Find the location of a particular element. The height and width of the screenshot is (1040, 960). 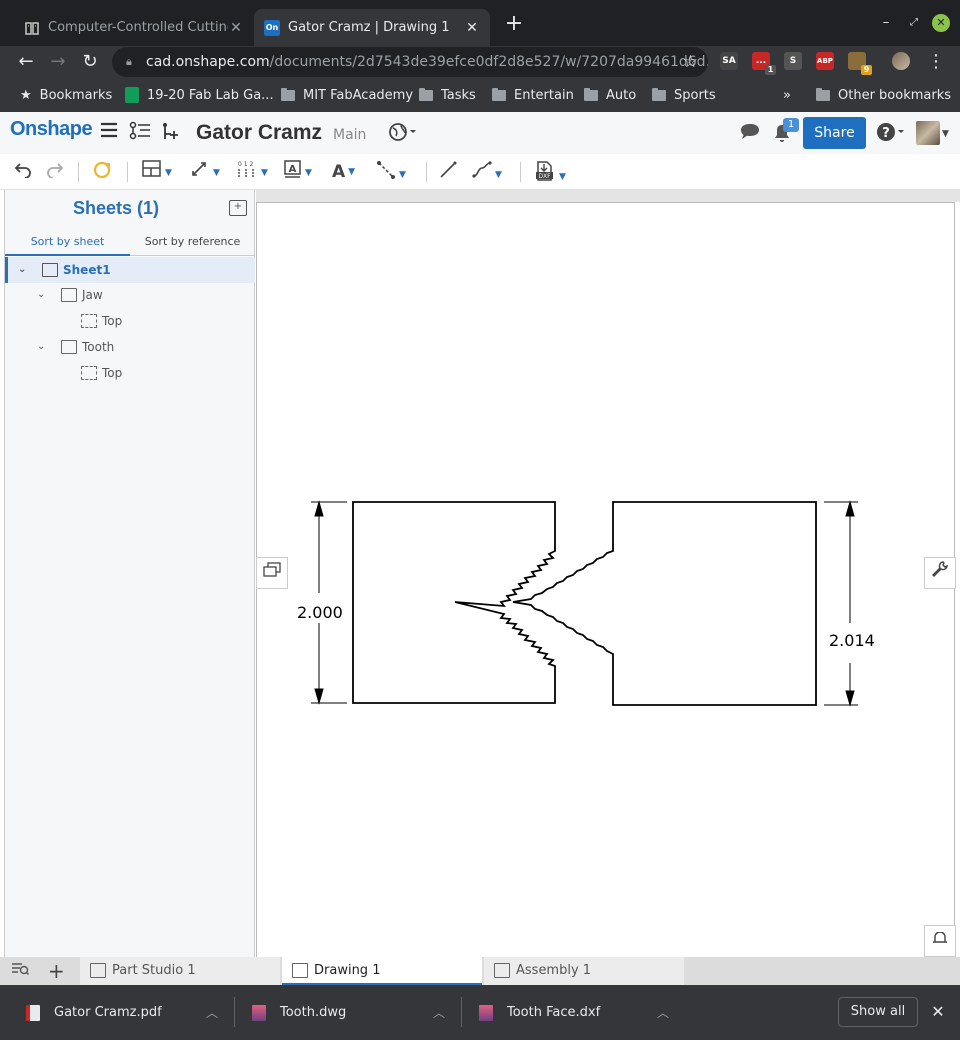

tab-part-studio-1: Part Studio 1 is located at coordinates (180, 971).